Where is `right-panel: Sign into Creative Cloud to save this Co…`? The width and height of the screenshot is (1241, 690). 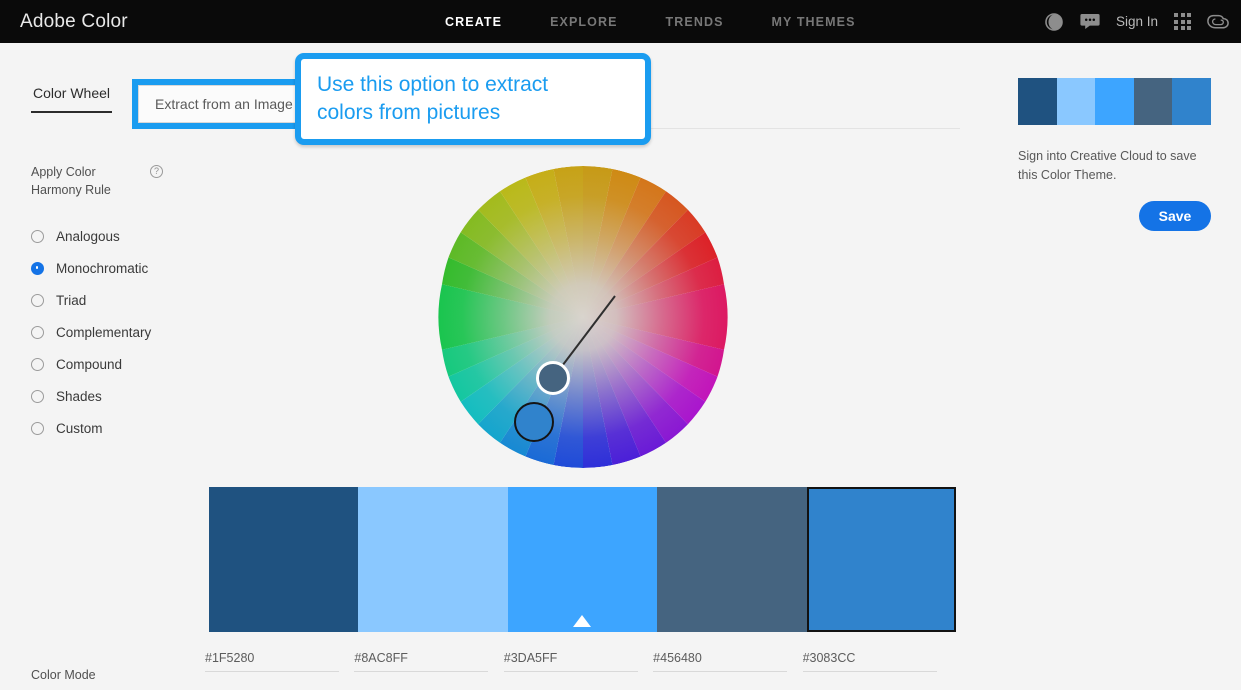 right-panel: Sign into Creative Cloud to save this Co… is located at coordinates (1115, 154).